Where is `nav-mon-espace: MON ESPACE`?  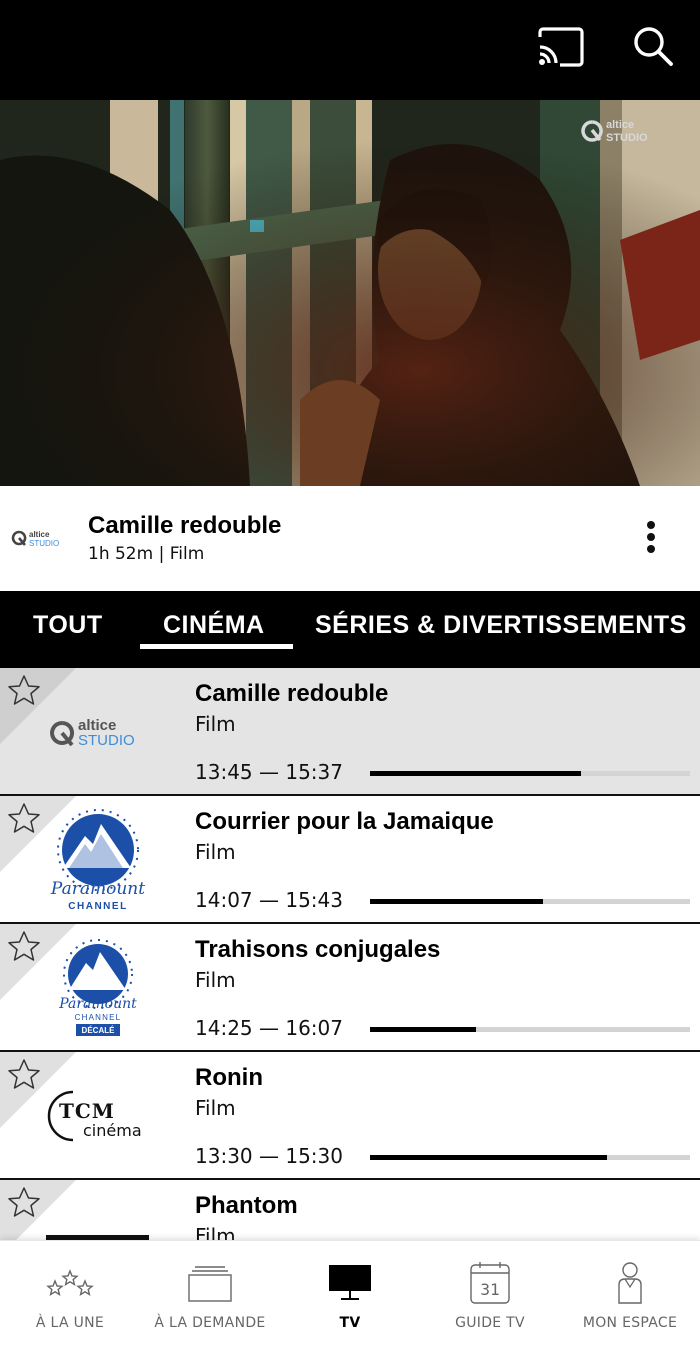 nav-mon-espace: MON ESPACE is located at coordinates (630, 1293).